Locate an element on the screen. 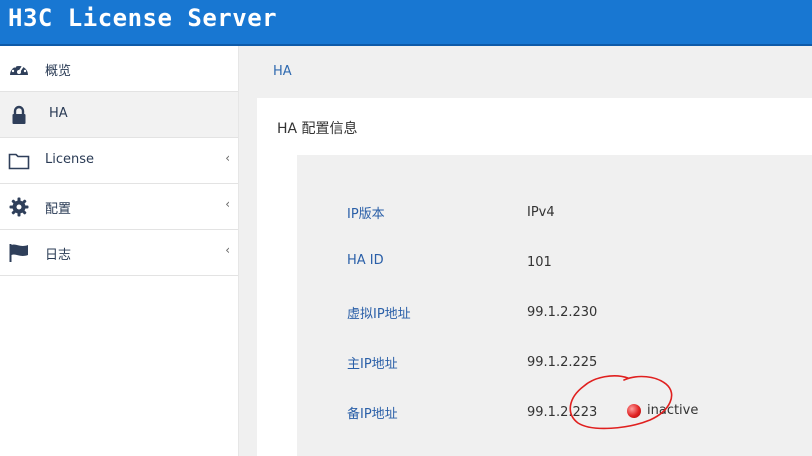  row-value: 99.1.2.230 is located at coordinates (562, 312).